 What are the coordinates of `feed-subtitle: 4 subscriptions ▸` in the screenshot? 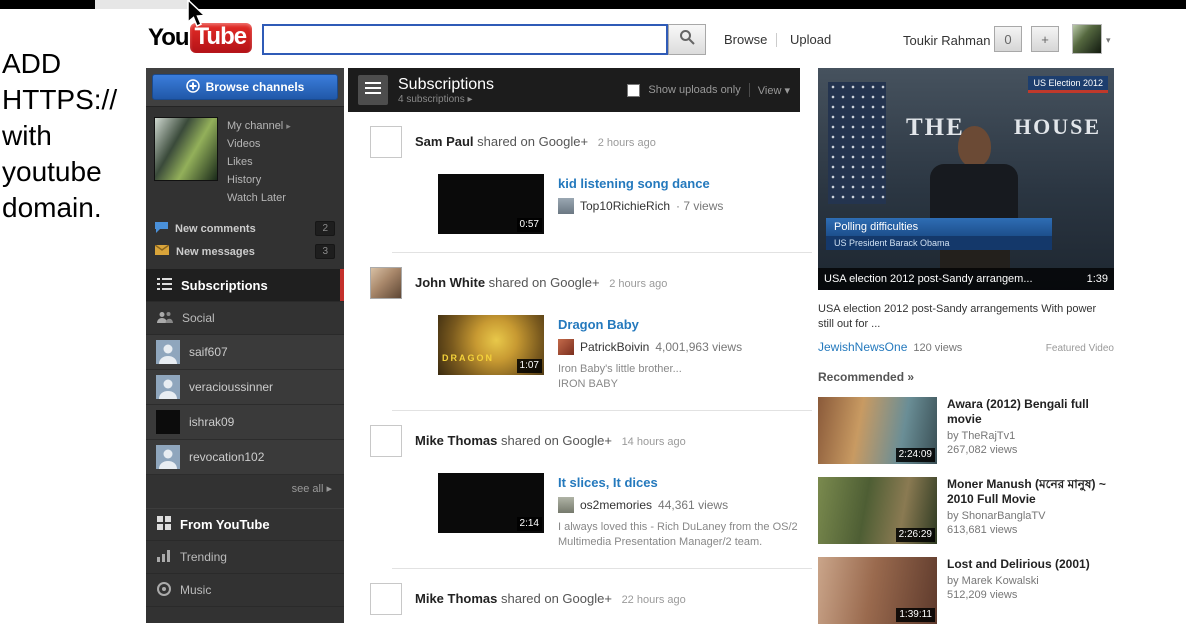 It's located at (446, 99).